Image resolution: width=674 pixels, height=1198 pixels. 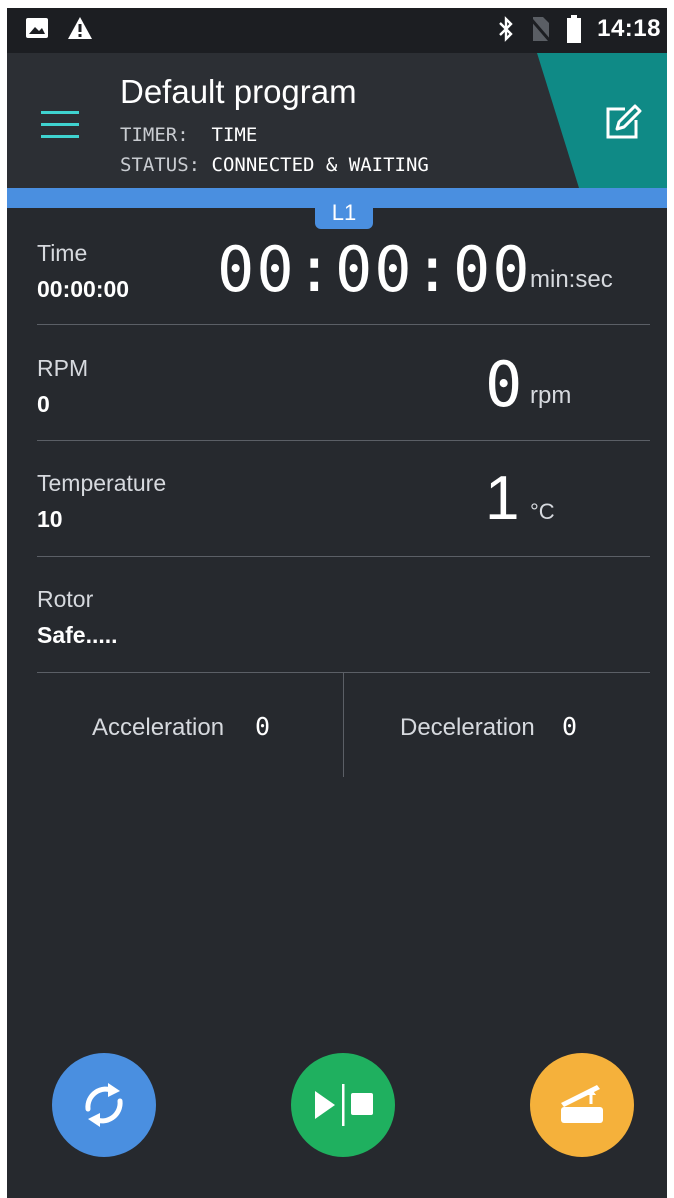 I want to click on rpm-unit: rpm, so click(x=551, y=395).